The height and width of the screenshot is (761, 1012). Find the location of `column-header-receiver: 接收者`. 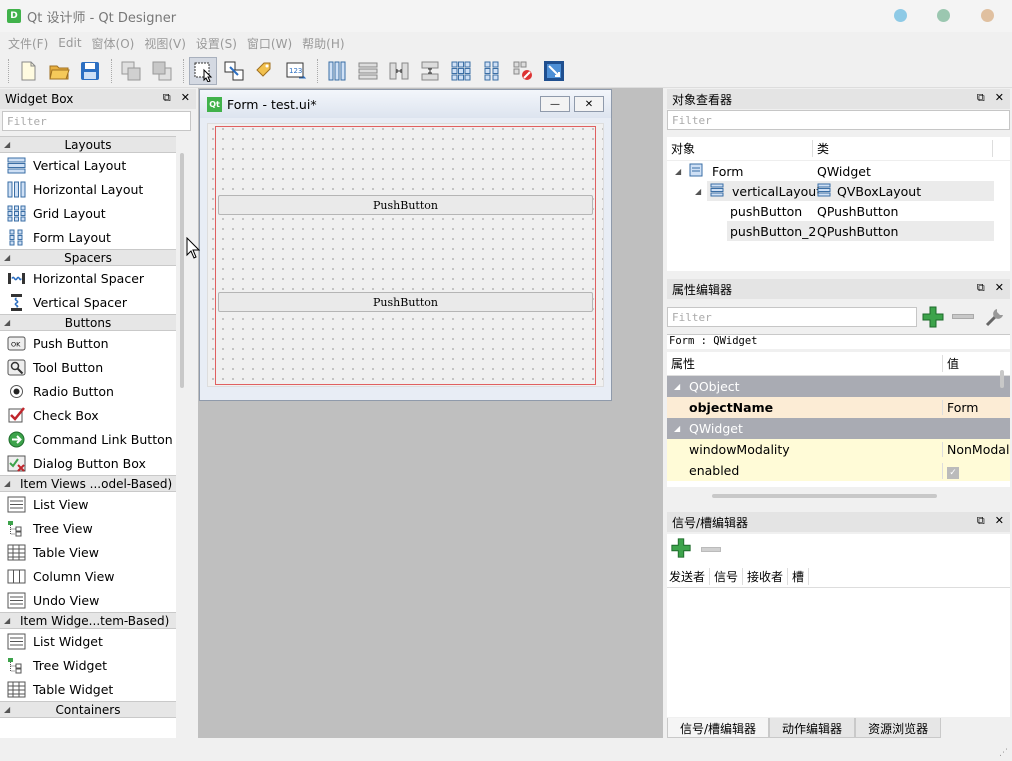

column-header-receiver: 接收者 is located at coordinates (766, 576).